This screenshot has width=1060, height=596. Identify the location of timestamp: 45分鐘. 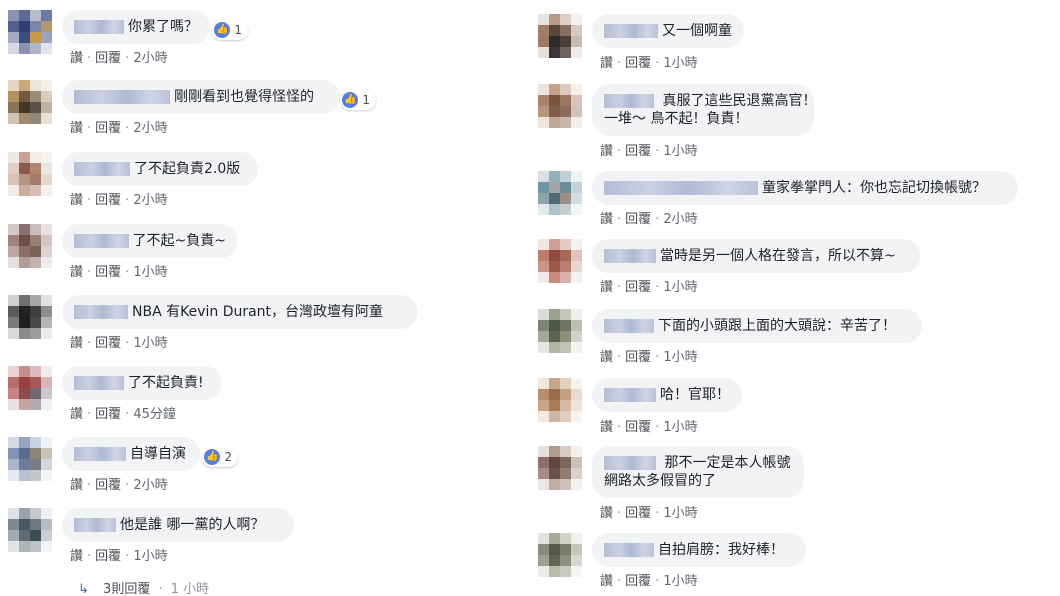
(154, 414).